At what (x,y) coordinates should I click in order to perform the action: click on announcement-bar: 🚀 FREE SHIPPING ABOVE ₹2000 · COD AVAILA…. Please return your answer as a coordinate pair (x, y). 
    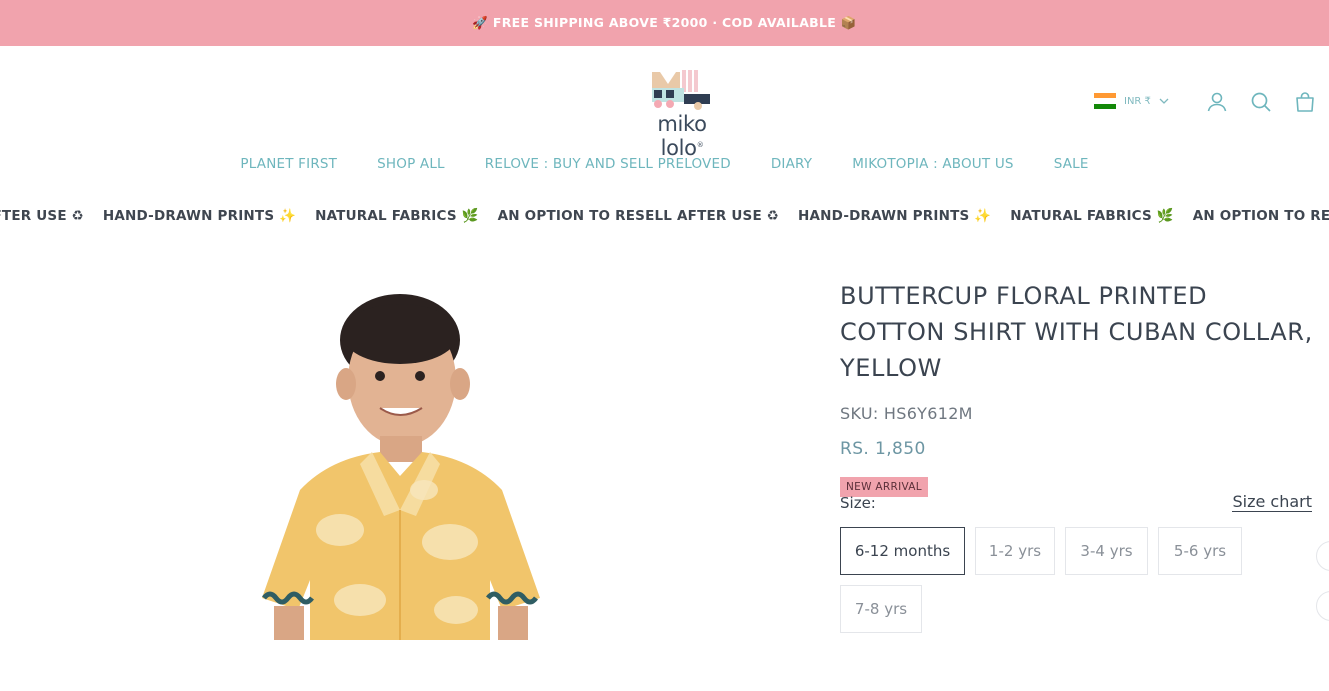
    Looking at the image, I should click on (664, 23).